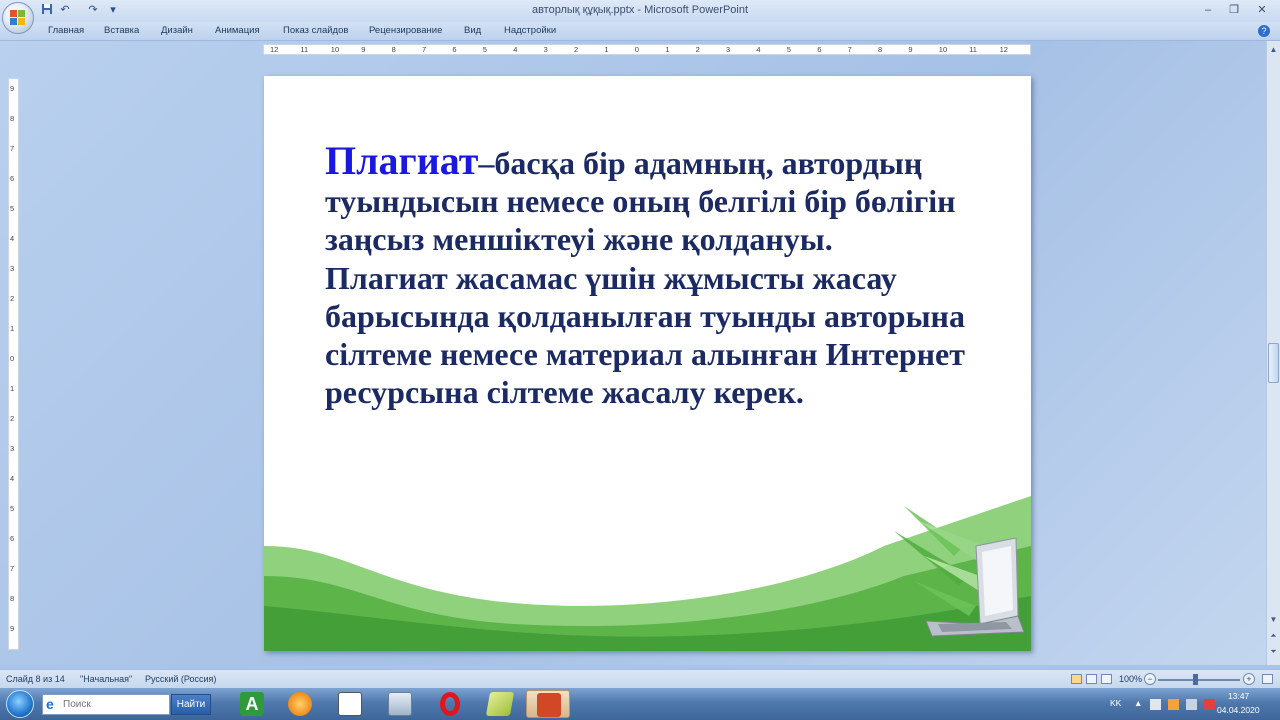  I want to click on taskbar-powerpoint, so click(548, 704).